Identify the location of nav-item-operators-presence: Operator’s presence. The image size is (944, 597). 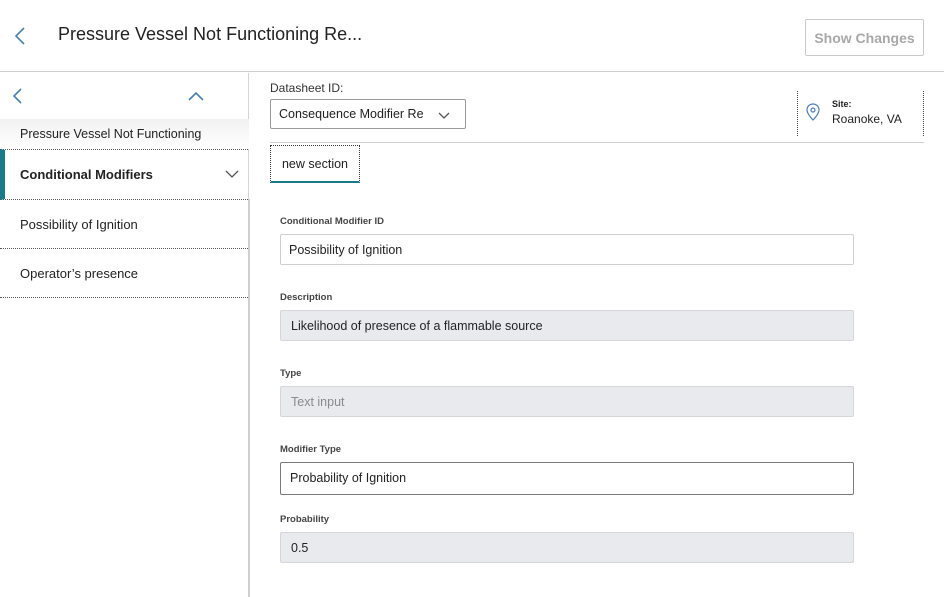
(124, 273).